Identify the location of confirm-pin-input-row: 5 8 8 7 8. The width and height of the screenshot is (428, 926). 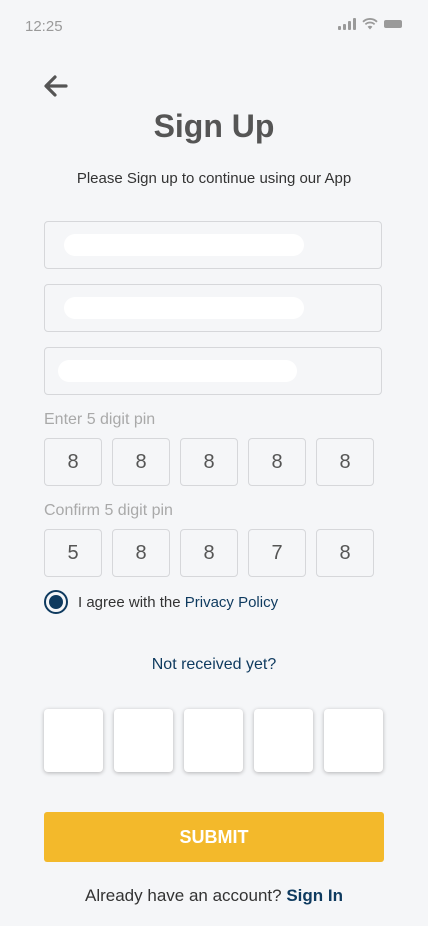
(209, 553).